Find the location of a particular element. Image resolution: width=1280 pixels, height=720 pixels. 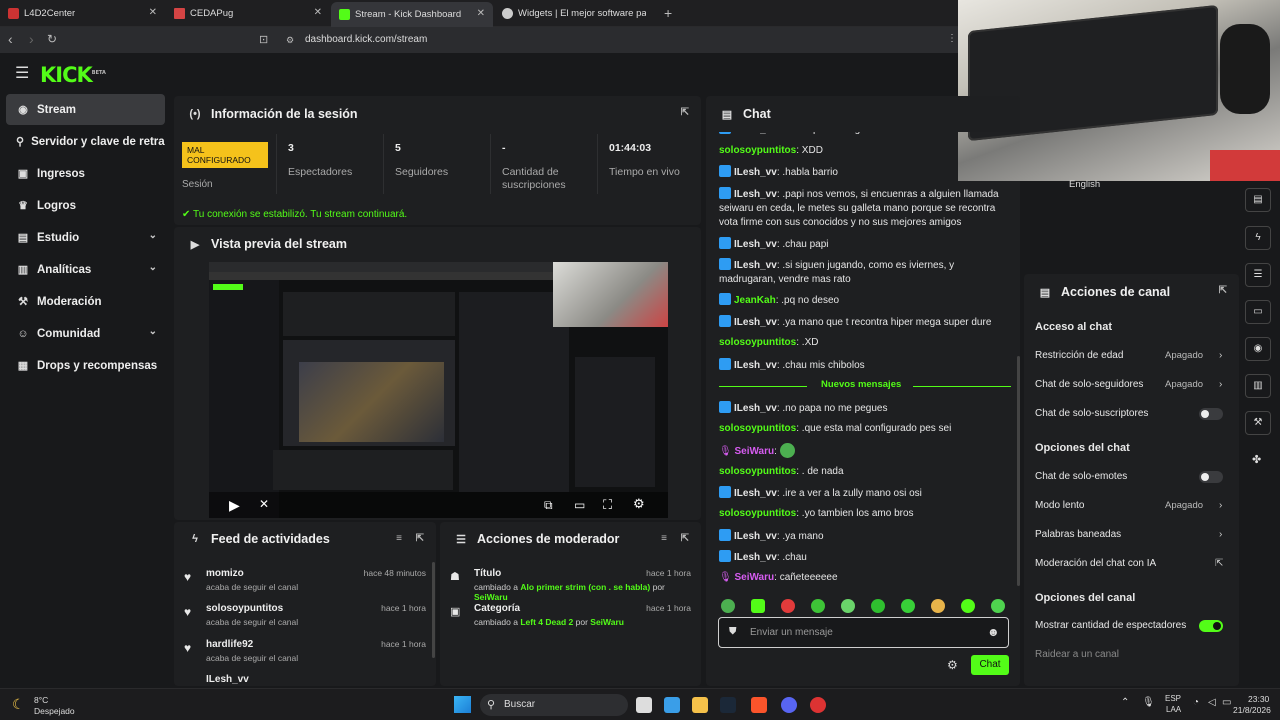

steam-icon is located at coordinates (728, 705).